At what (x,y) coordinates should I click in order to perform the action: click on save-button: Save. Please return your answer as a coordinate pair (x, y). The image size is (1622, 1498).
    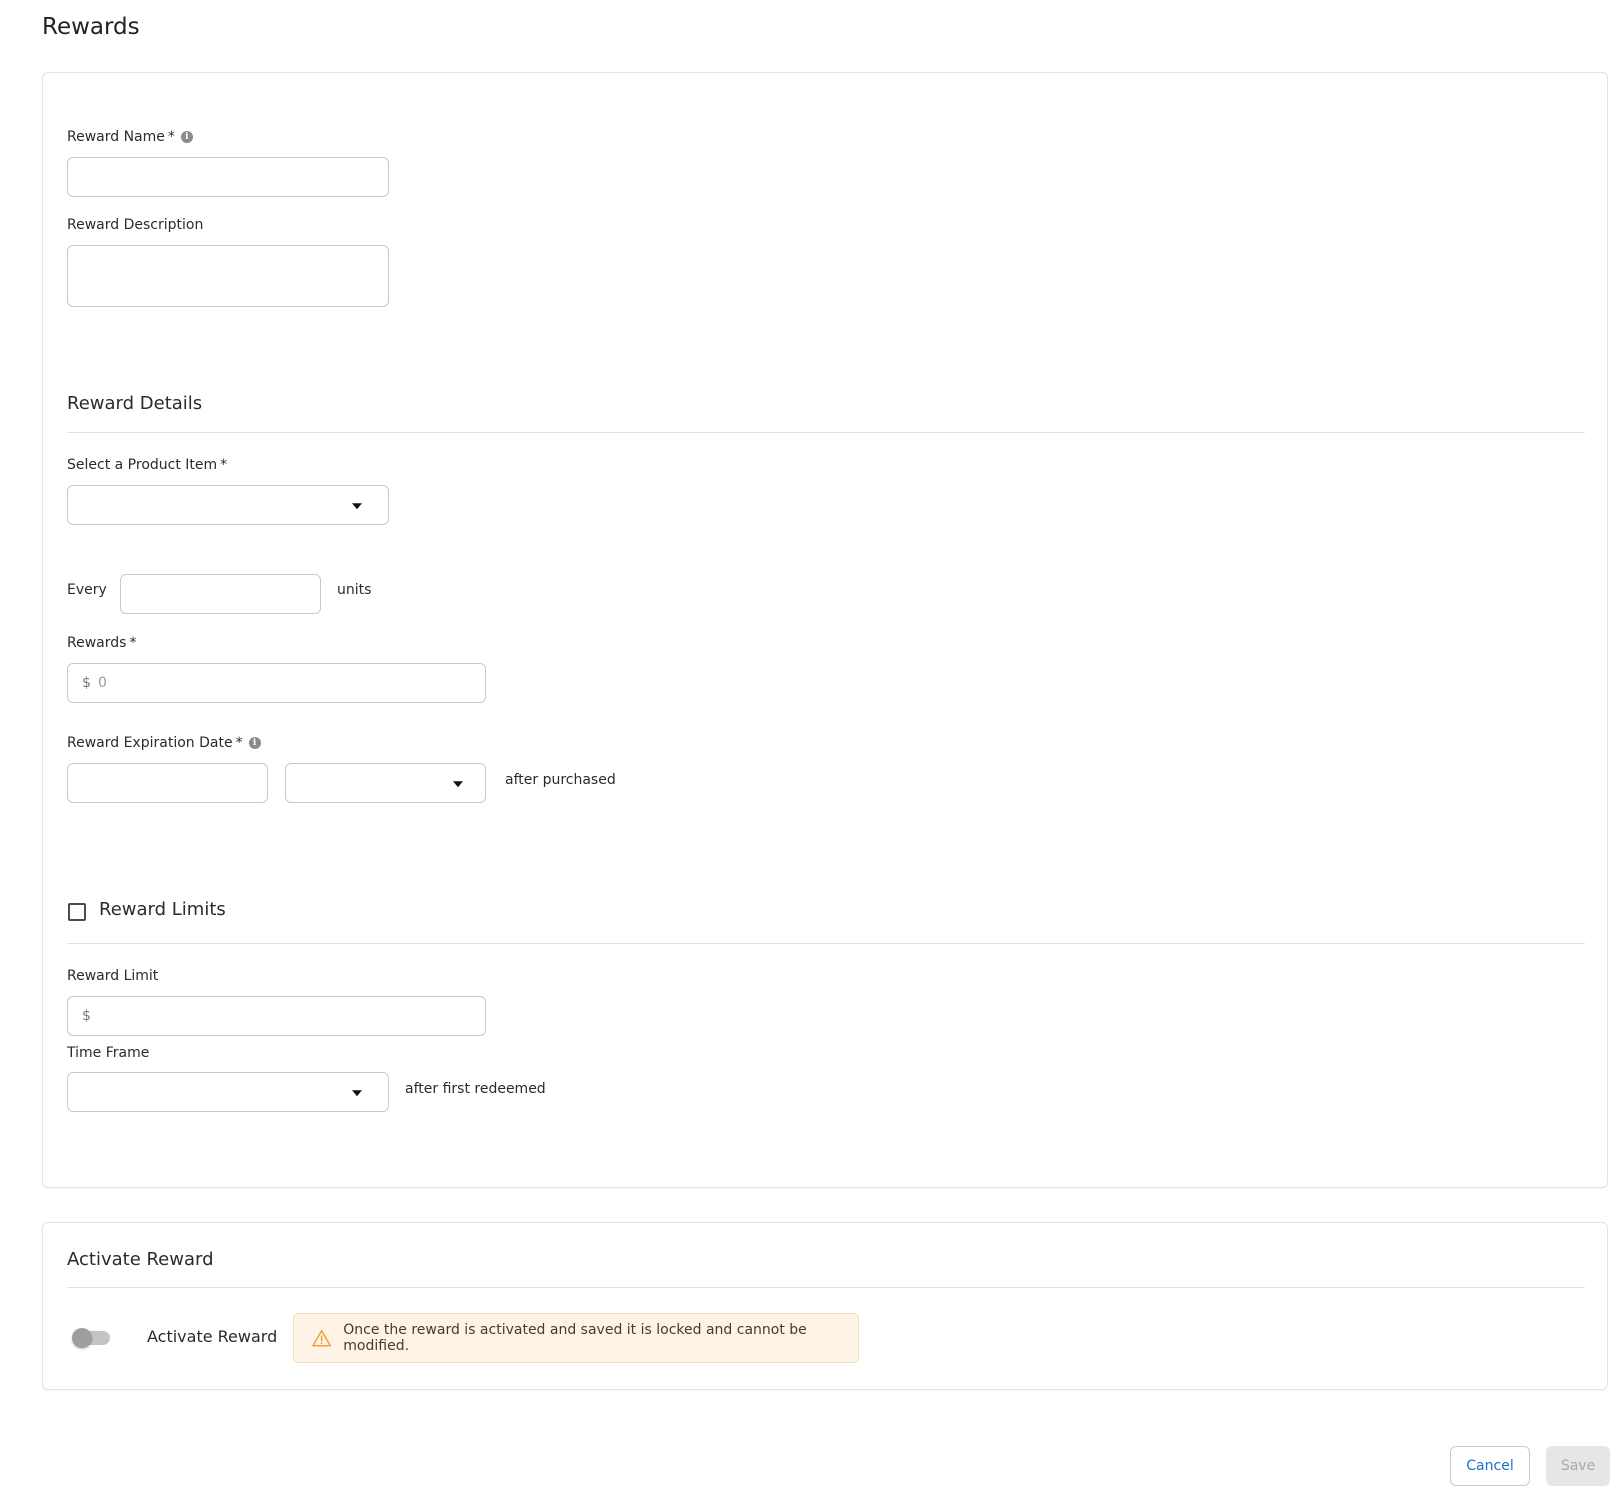
    Looking at the image, I should click on (1578, 1466).